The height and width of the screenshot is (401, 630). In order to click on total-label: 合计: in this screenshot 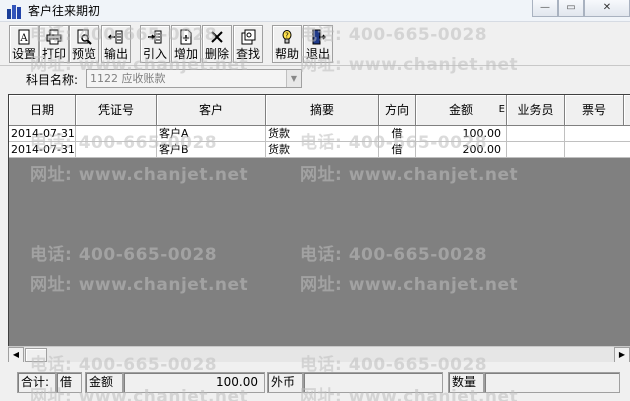, I will do `click(36, 382)`.